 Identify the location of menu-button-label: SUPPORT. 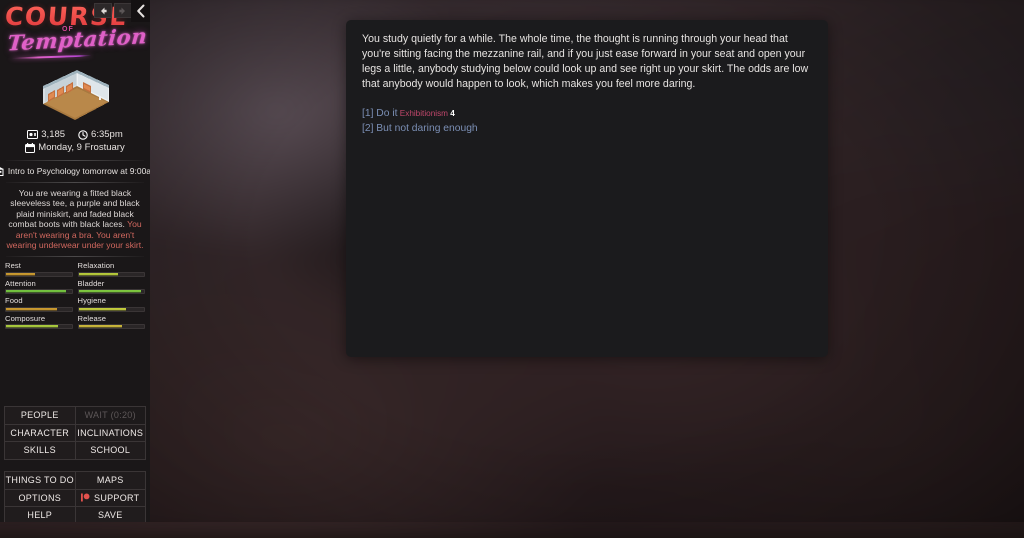
(116, 498).